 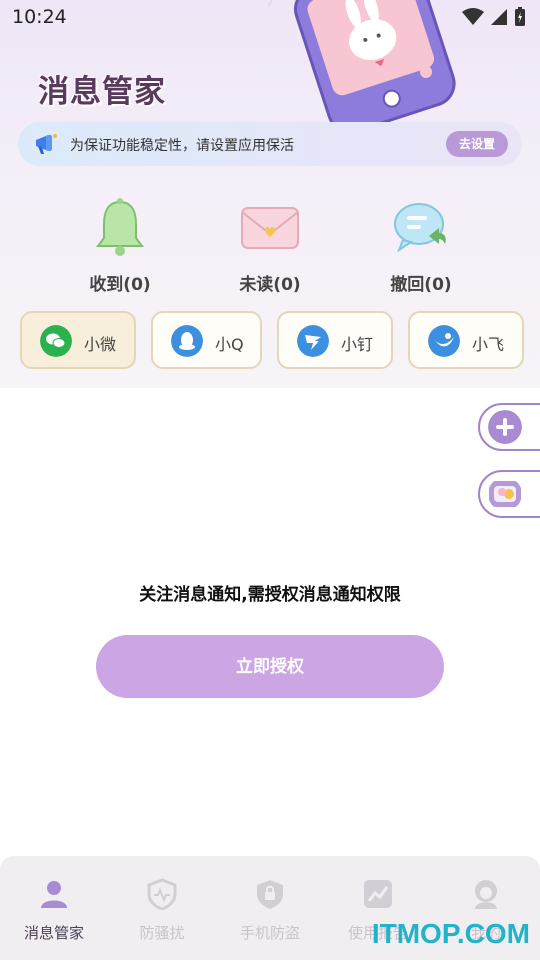 What do you see at coordinates (269, 933) in the screenshot?
I see `nav-anti-theft-label: 手机防盗` at bounding box center [269, 933].